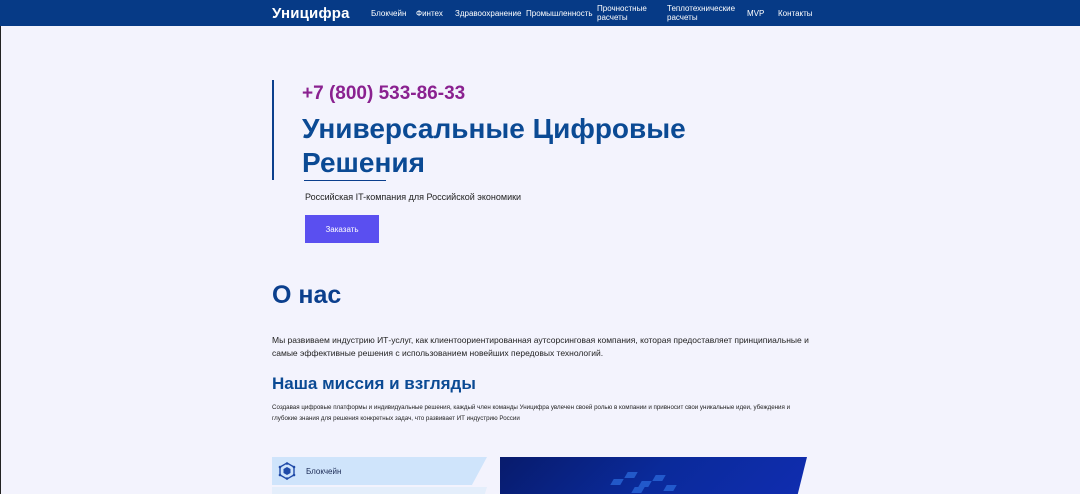 This screenshot has width=1080, height=494. What do you see at coordinates (307, 295) in the screenshot?
I see `about-title: О нас` at bounding box center [307, 295].